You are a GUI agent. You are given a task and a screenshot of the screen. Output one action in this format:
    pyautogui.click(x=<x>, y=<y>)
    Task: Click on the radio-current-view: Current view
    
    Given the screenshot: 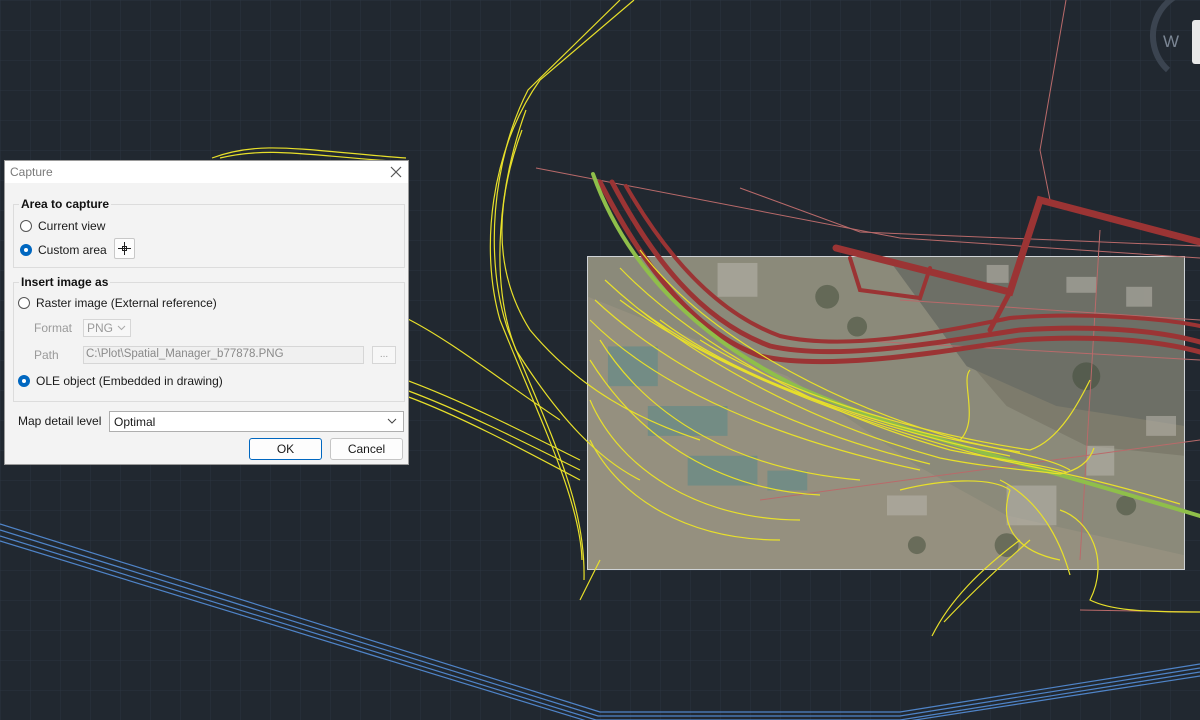 What is the action you would take?
    pyautogui.click(x=62, y=226)
    